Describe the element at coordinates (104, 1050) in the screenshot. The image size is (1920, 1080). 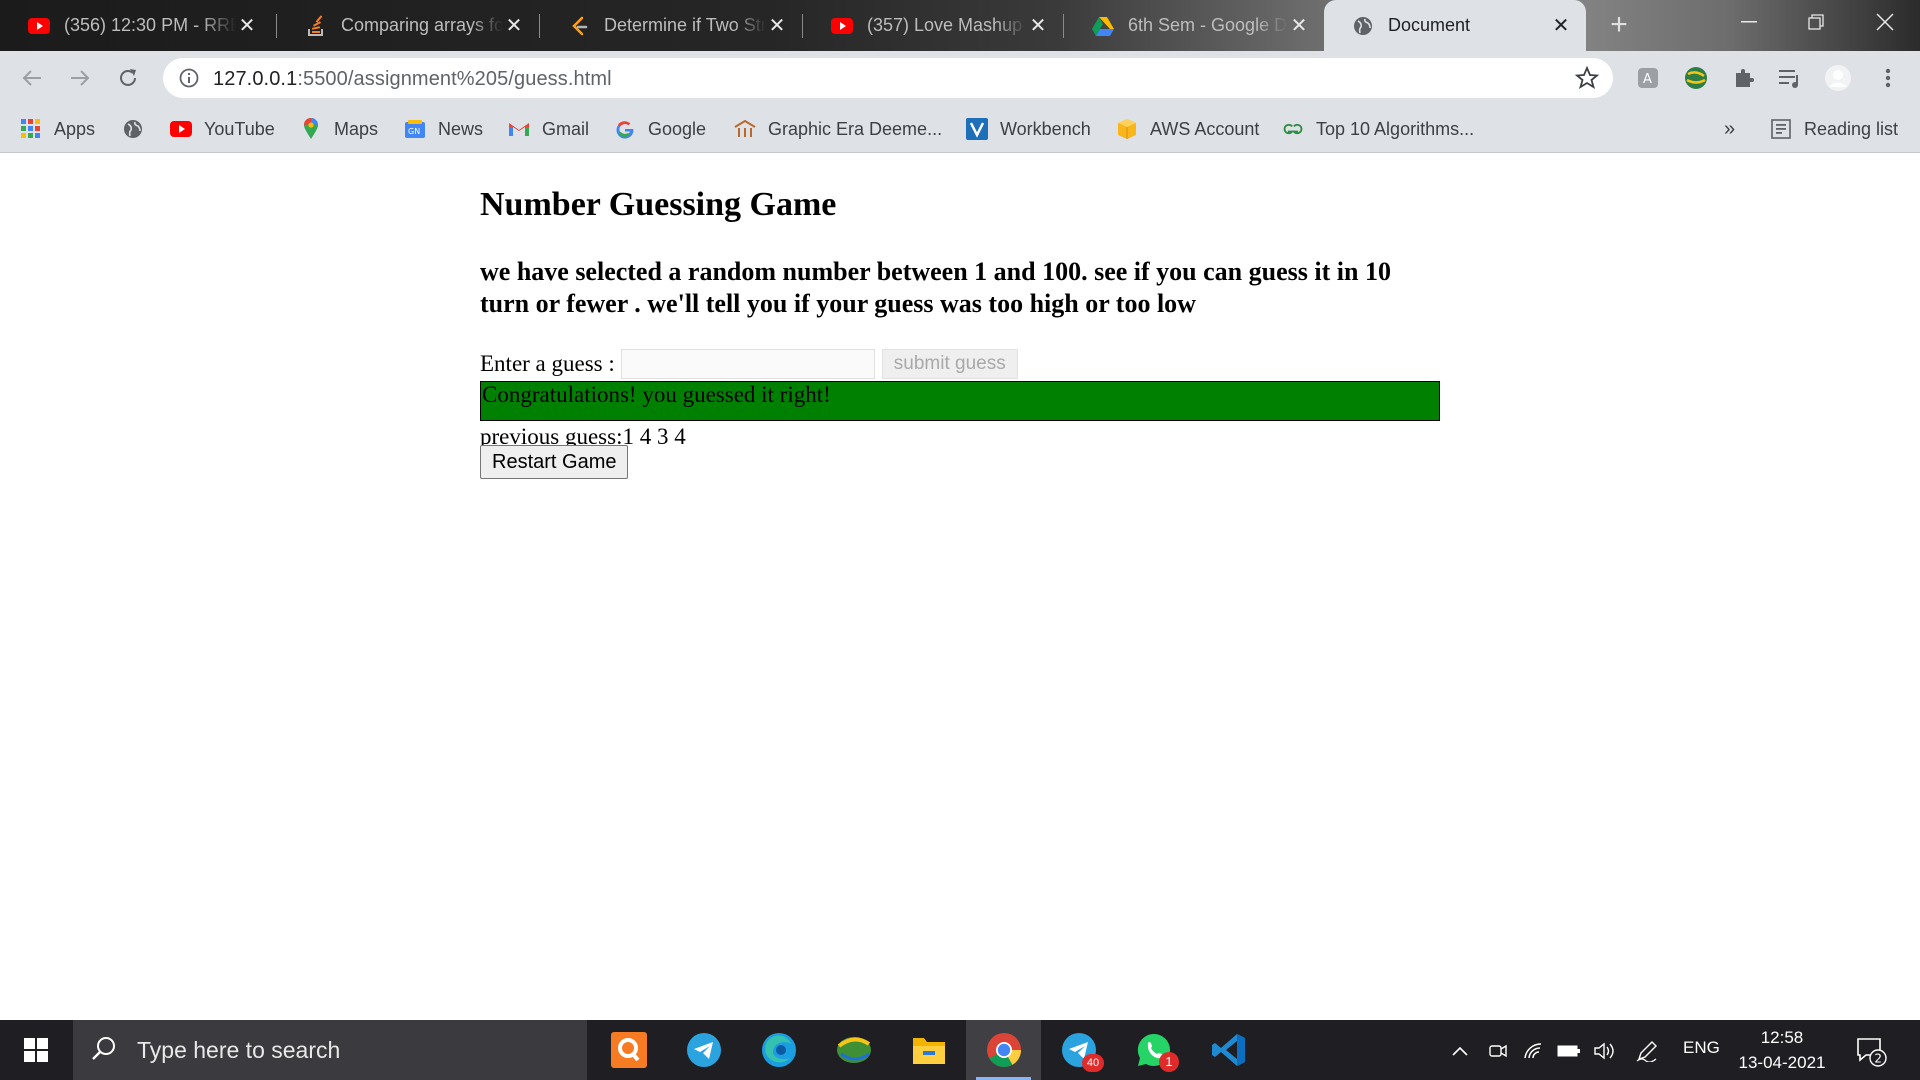
I see `search-icon` at that location.